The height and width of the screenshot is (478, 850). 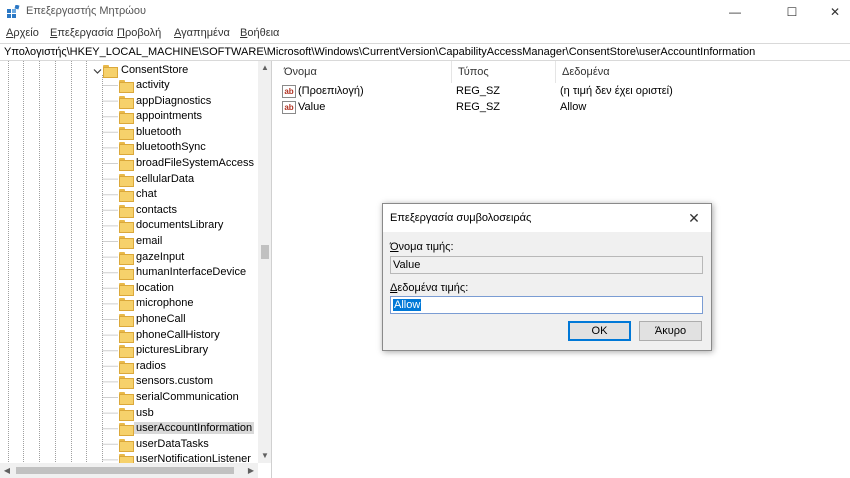 What do you see at coordinates (191, 272) in the screenshot?
I see `tree-item-label: humanInterfaceDevice` at bounding box center [191, 272].